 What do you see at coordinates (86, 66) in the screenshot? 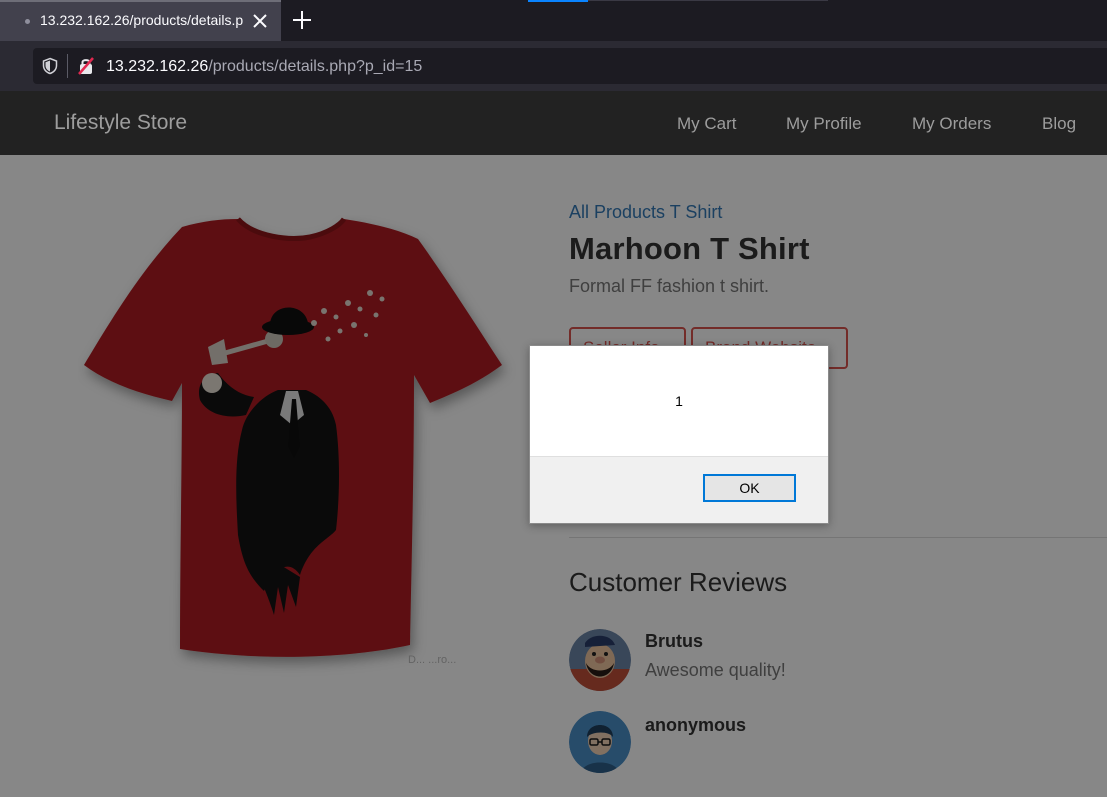
I see `insecure-lock-icon` at bounding box center [86, 66].